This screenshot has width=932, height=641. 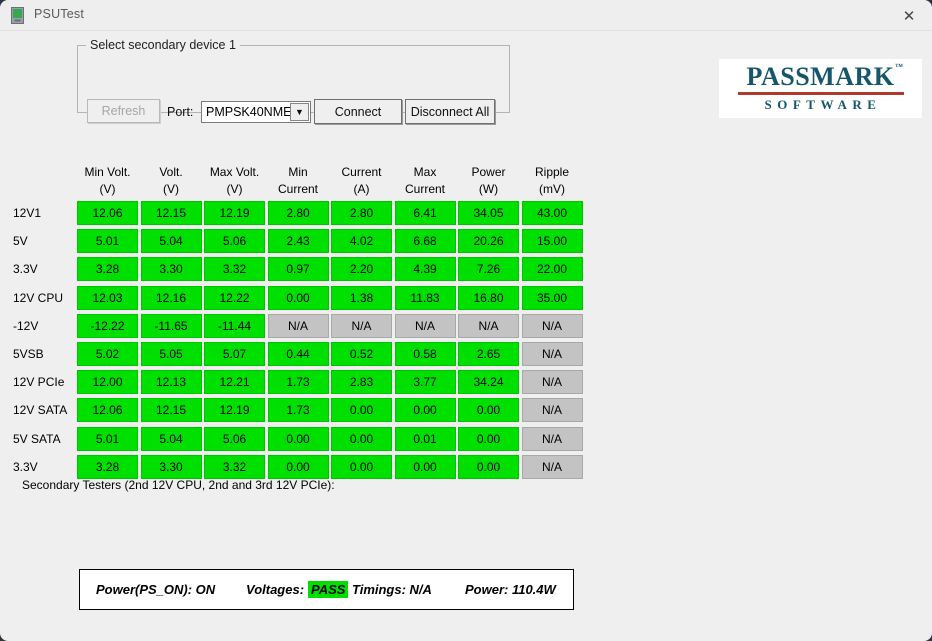 I want to click on close-icon: ✕, so click(x=909, y=15).